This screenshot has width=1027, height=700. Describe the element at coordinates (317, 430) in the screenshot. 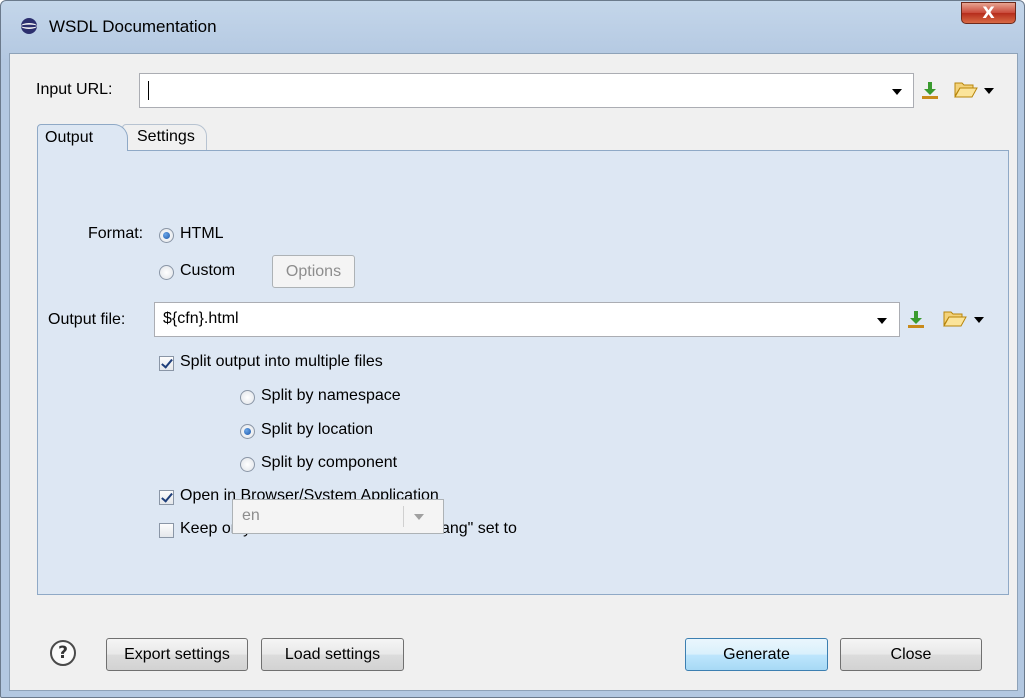

I see `split-location-label: Split by location` at that location.